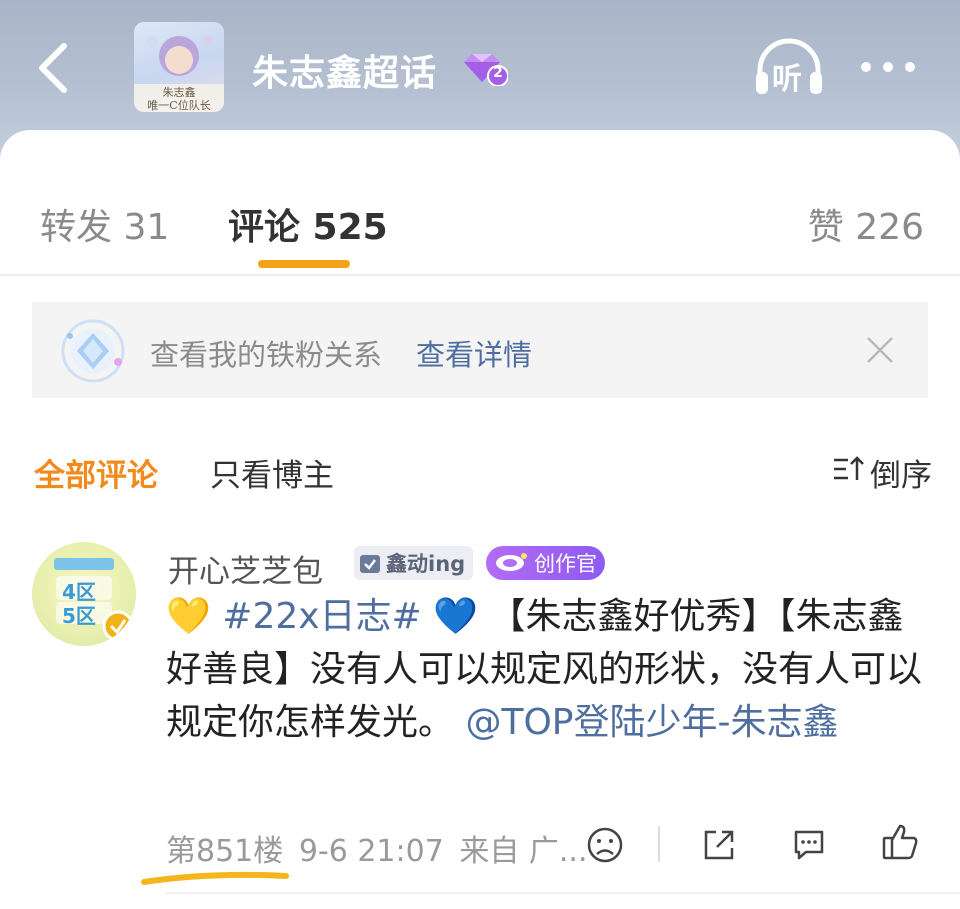 The height and width of the screenshot is (909, 960). What do you see at coordinates (370, 564) in the screenshot?
I see `calendar-check-icon` at bounding box center [370, 564].